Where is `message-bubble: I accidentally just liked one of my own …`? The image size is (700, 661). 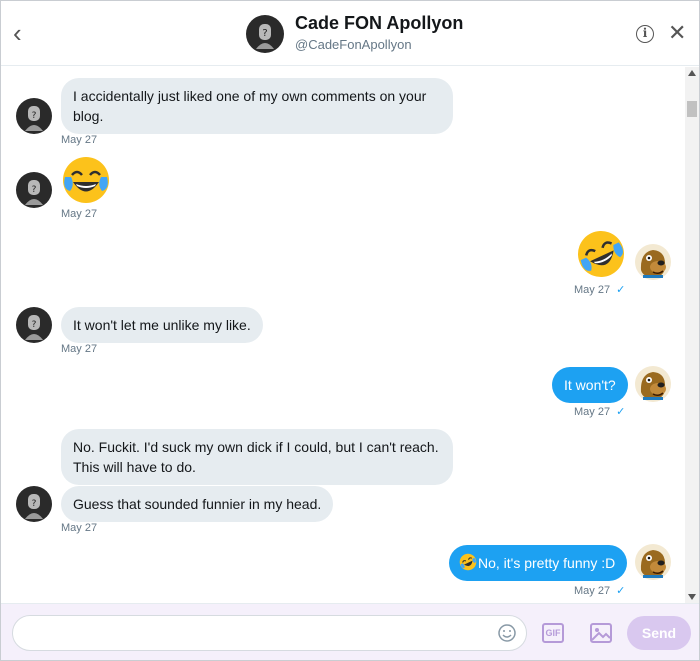 message-bubble: I accidentally just liked one of my own … is located at coordinates (257, 106).